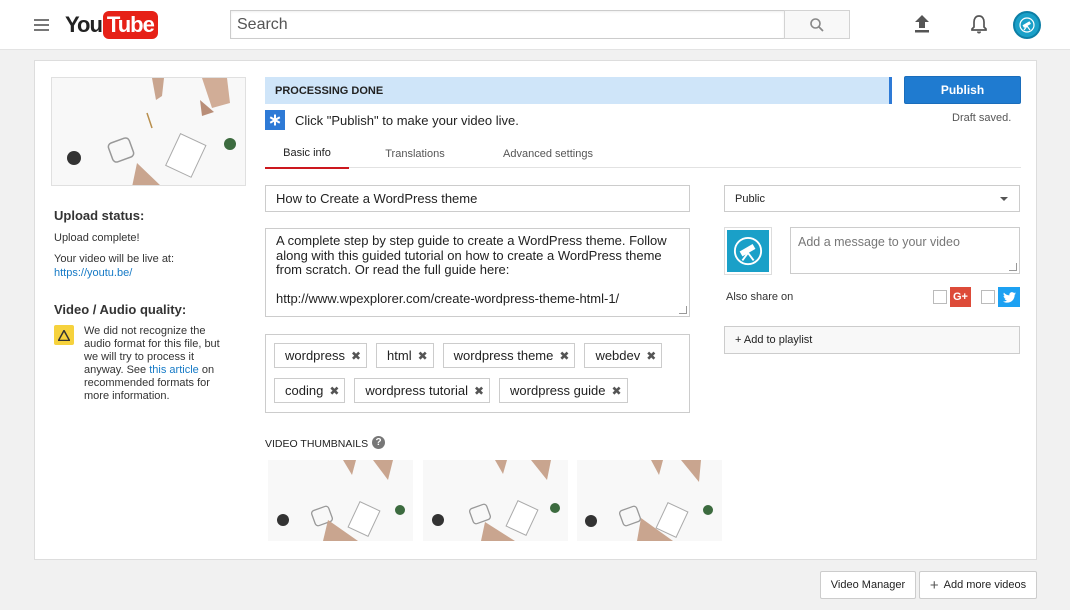 The height and width of the screenshot is (610, 1070). What do you see at coordinates (548, 153) in the screenshot?
I see `tab-advanced-settings: Advanced settings` at bounding box center [548, 153].